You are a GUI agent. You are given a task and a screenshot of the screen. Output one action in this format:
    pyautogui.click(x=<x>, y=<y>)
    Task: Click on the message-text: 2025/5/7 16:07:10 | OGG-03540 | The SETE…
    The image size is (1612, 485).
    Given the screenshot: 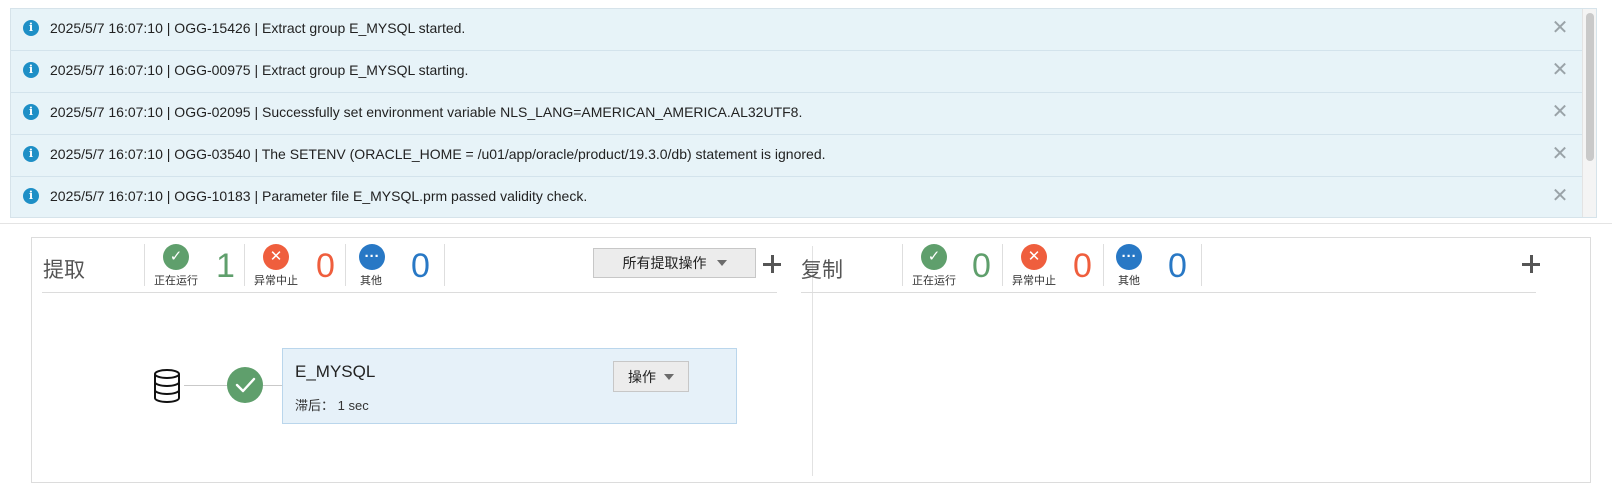 What is the action you would take?
    pyautogui.click(x=438, y=154)
    